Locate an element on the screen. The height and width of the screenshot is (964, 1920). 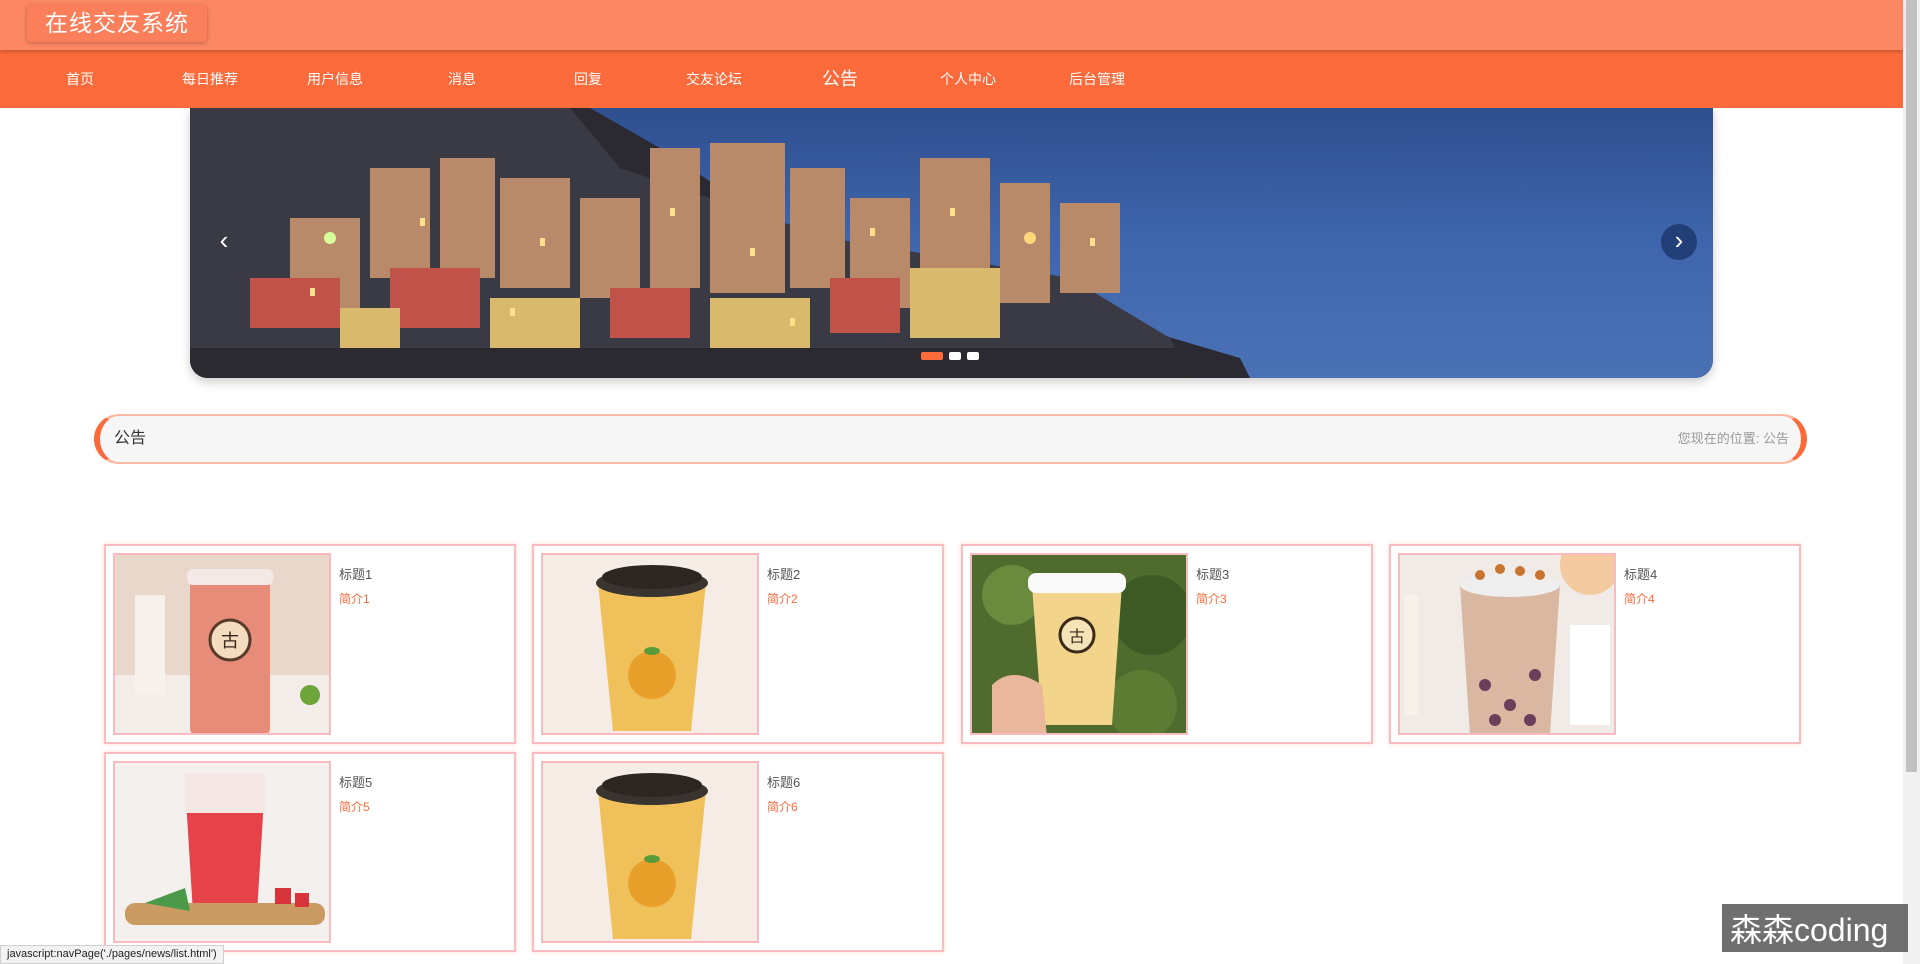
card-title: 标题1 is located at coordinates (355, 573).